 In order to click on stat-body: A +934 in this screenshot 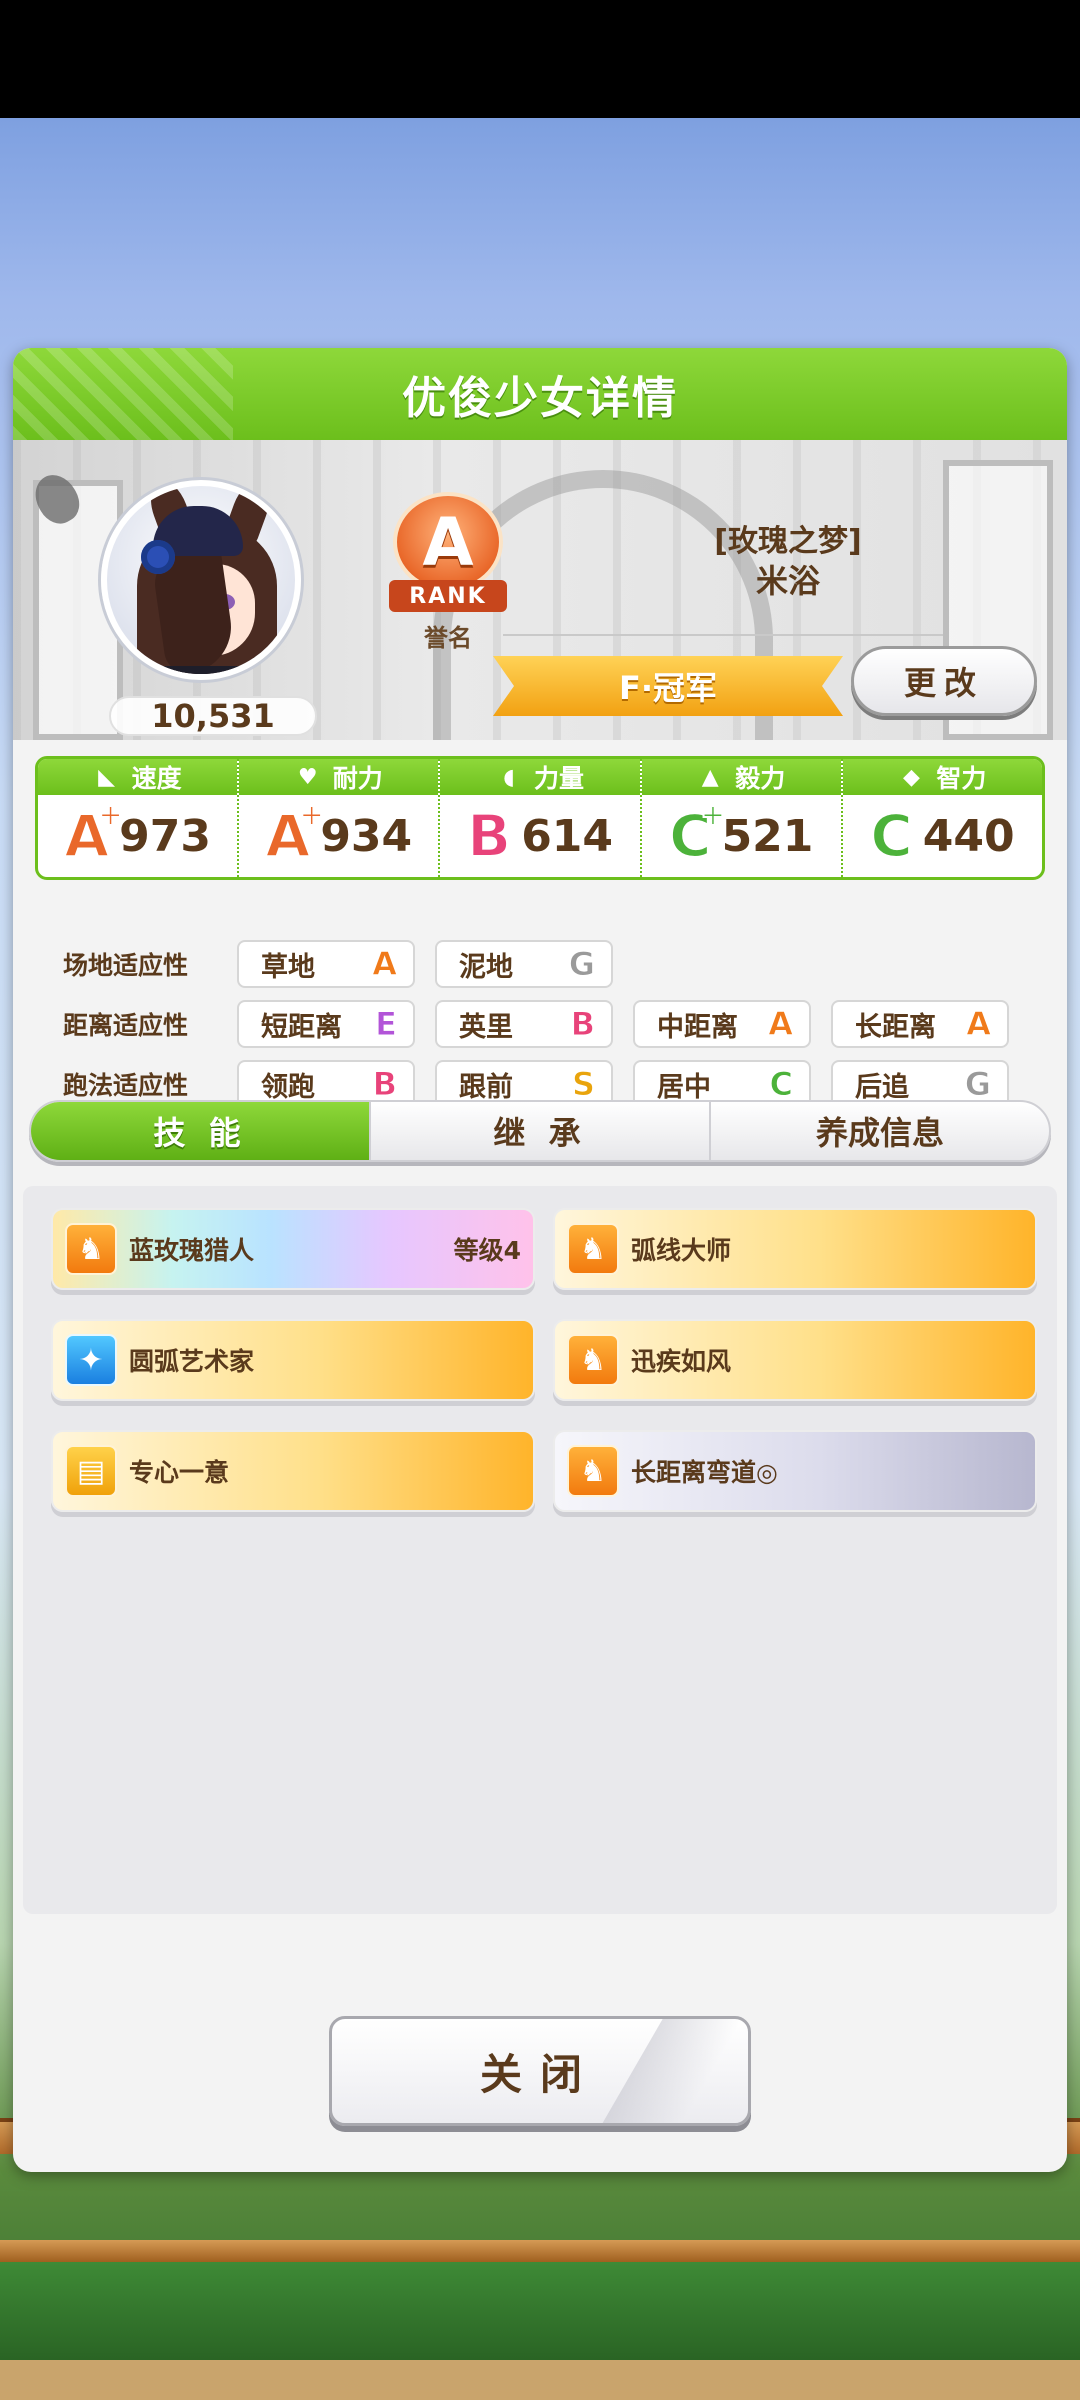, I will do `click(338, 836)`.